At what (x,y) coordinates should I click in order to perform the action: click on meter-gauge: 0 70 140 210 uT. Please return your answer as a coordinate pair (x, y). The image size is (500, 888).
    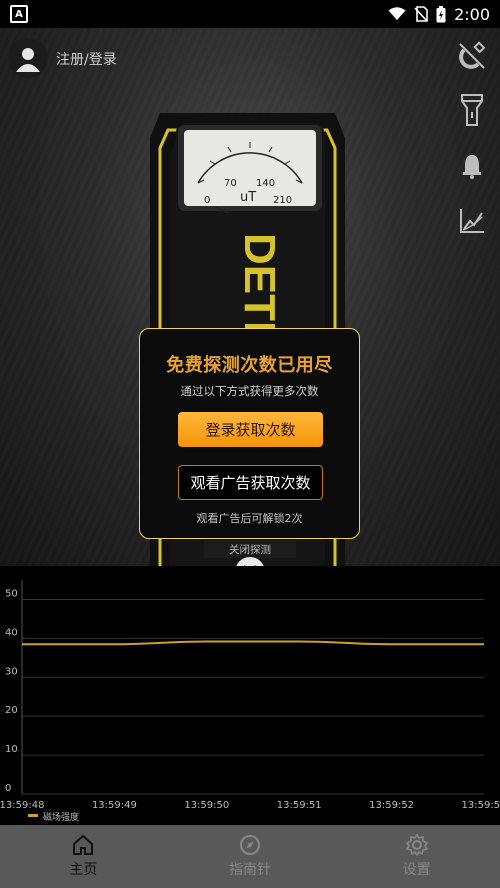
    Looking at the image, I should click on (250, 168).